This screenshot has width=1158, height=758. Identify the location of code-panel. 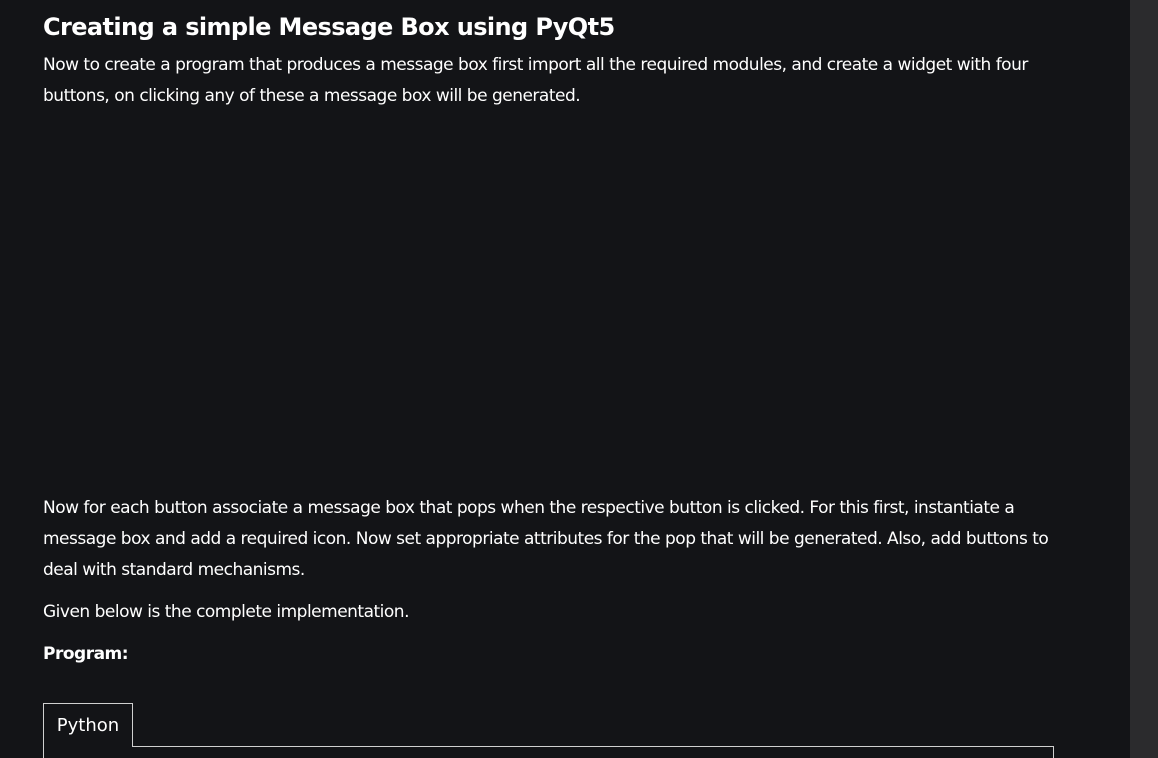
(548, 752).